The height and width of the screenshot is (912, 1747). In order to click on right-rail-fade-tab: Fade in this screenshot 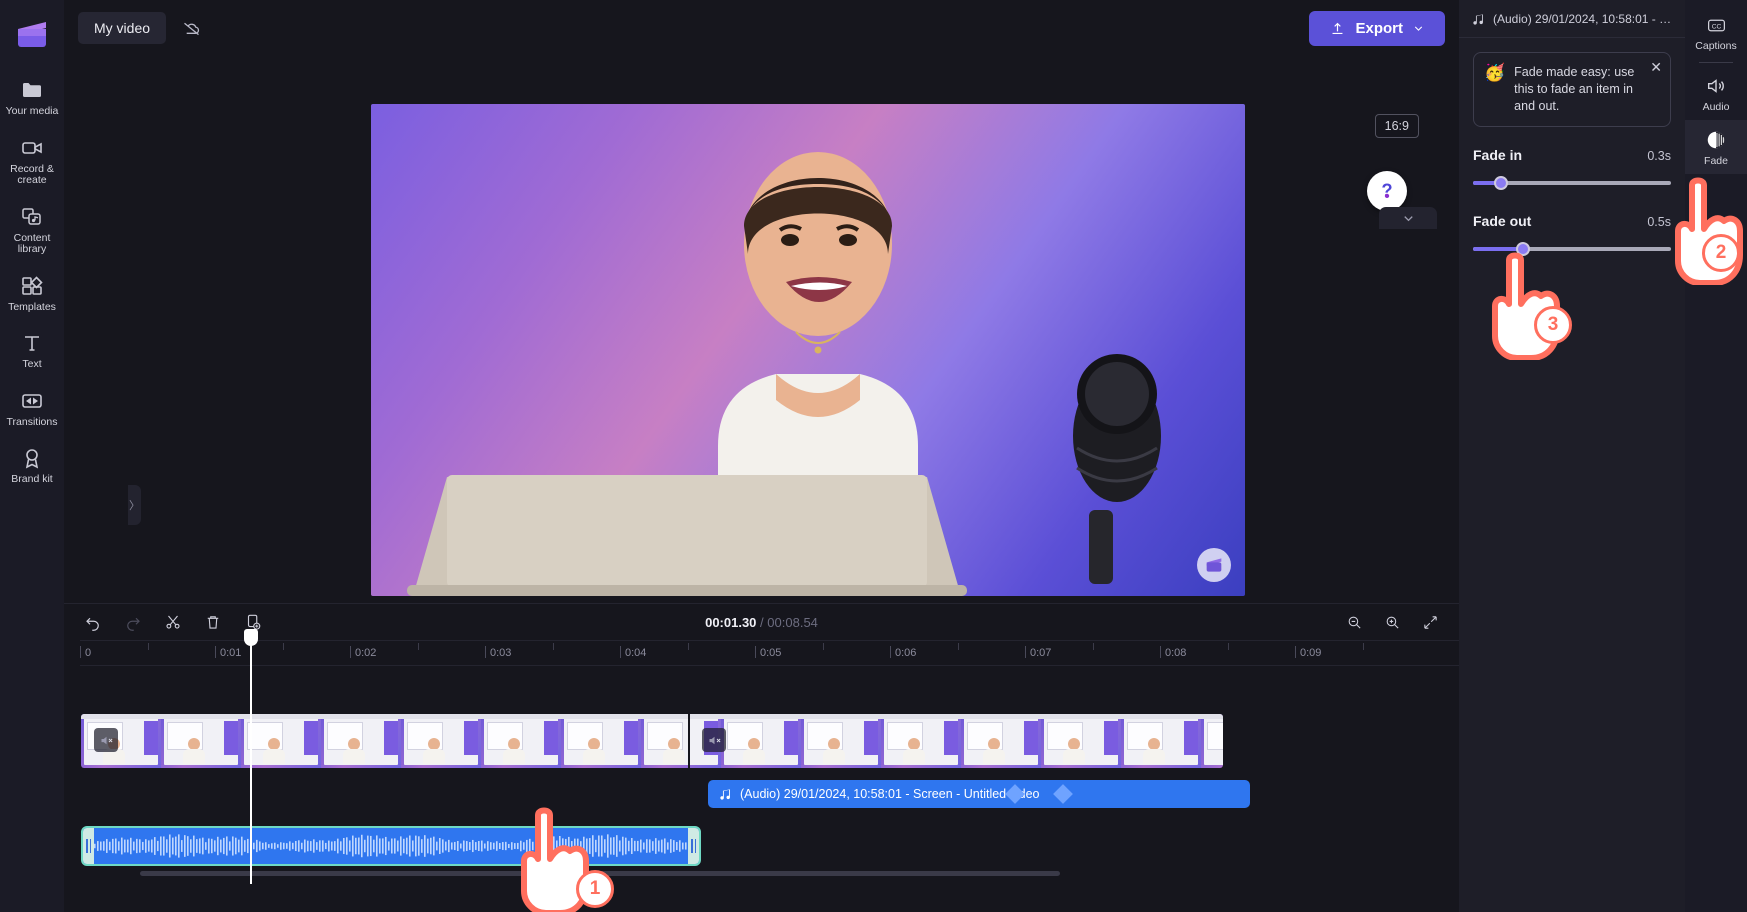, I will do `click(1716, 147)`.